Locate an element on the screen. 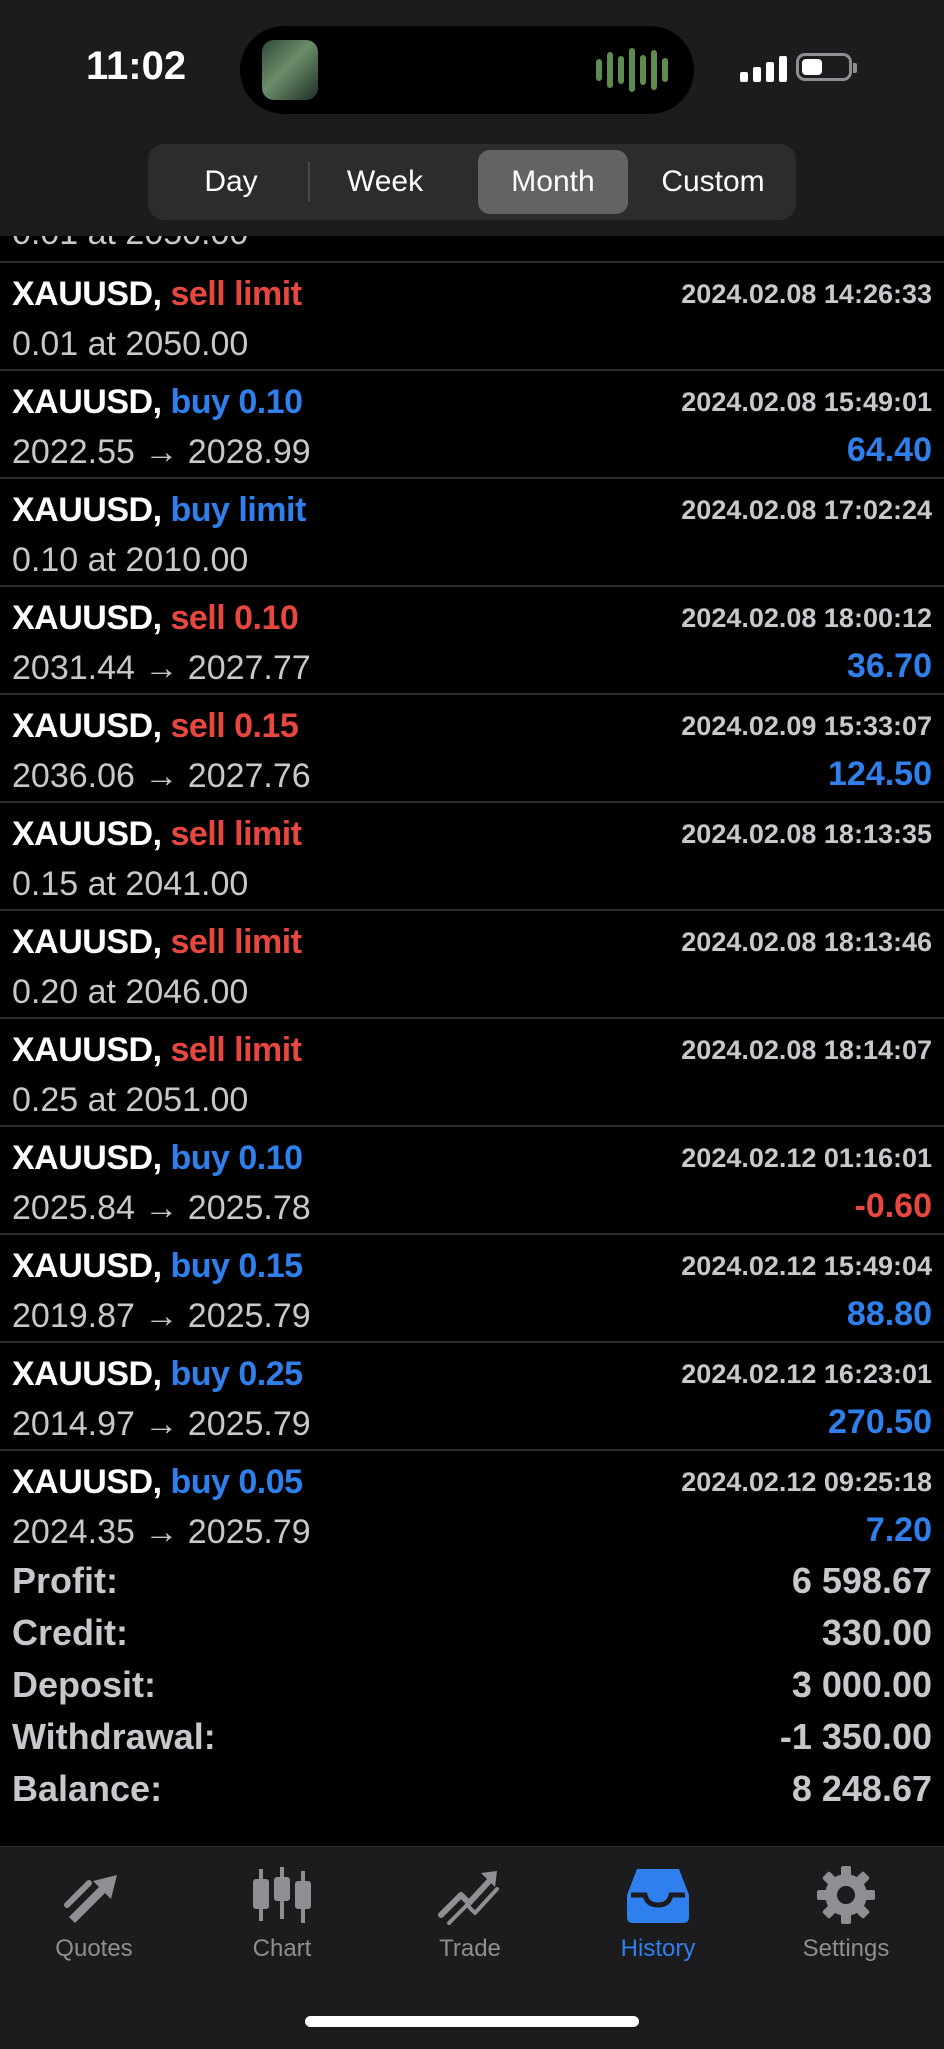 This screenshot has width=944, height=2049. deal-time: 2024.02.12 16:23:01 is located at coordinates (806, 1374).